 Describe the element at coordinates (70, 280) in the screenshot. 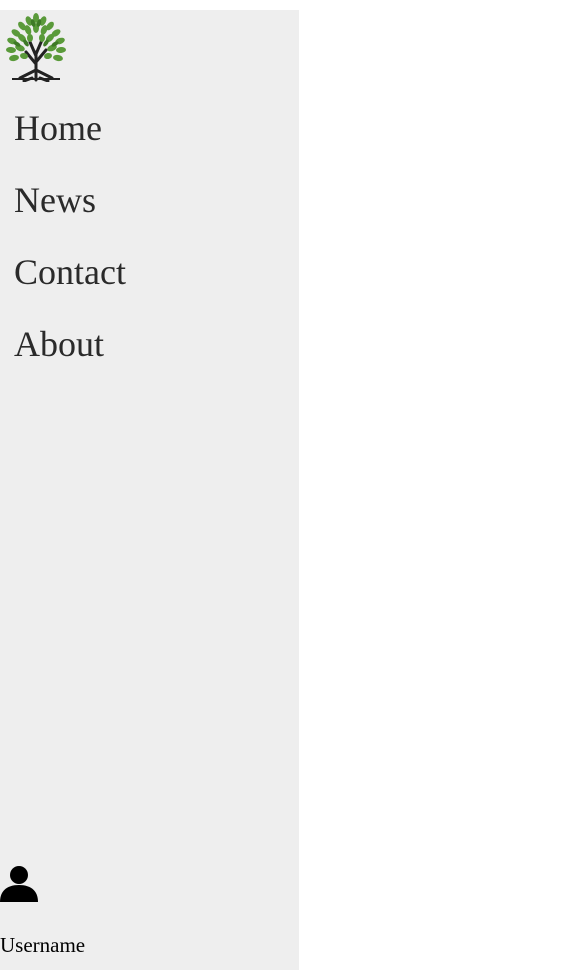

I see `nav-item-contact: Contact` at that location.